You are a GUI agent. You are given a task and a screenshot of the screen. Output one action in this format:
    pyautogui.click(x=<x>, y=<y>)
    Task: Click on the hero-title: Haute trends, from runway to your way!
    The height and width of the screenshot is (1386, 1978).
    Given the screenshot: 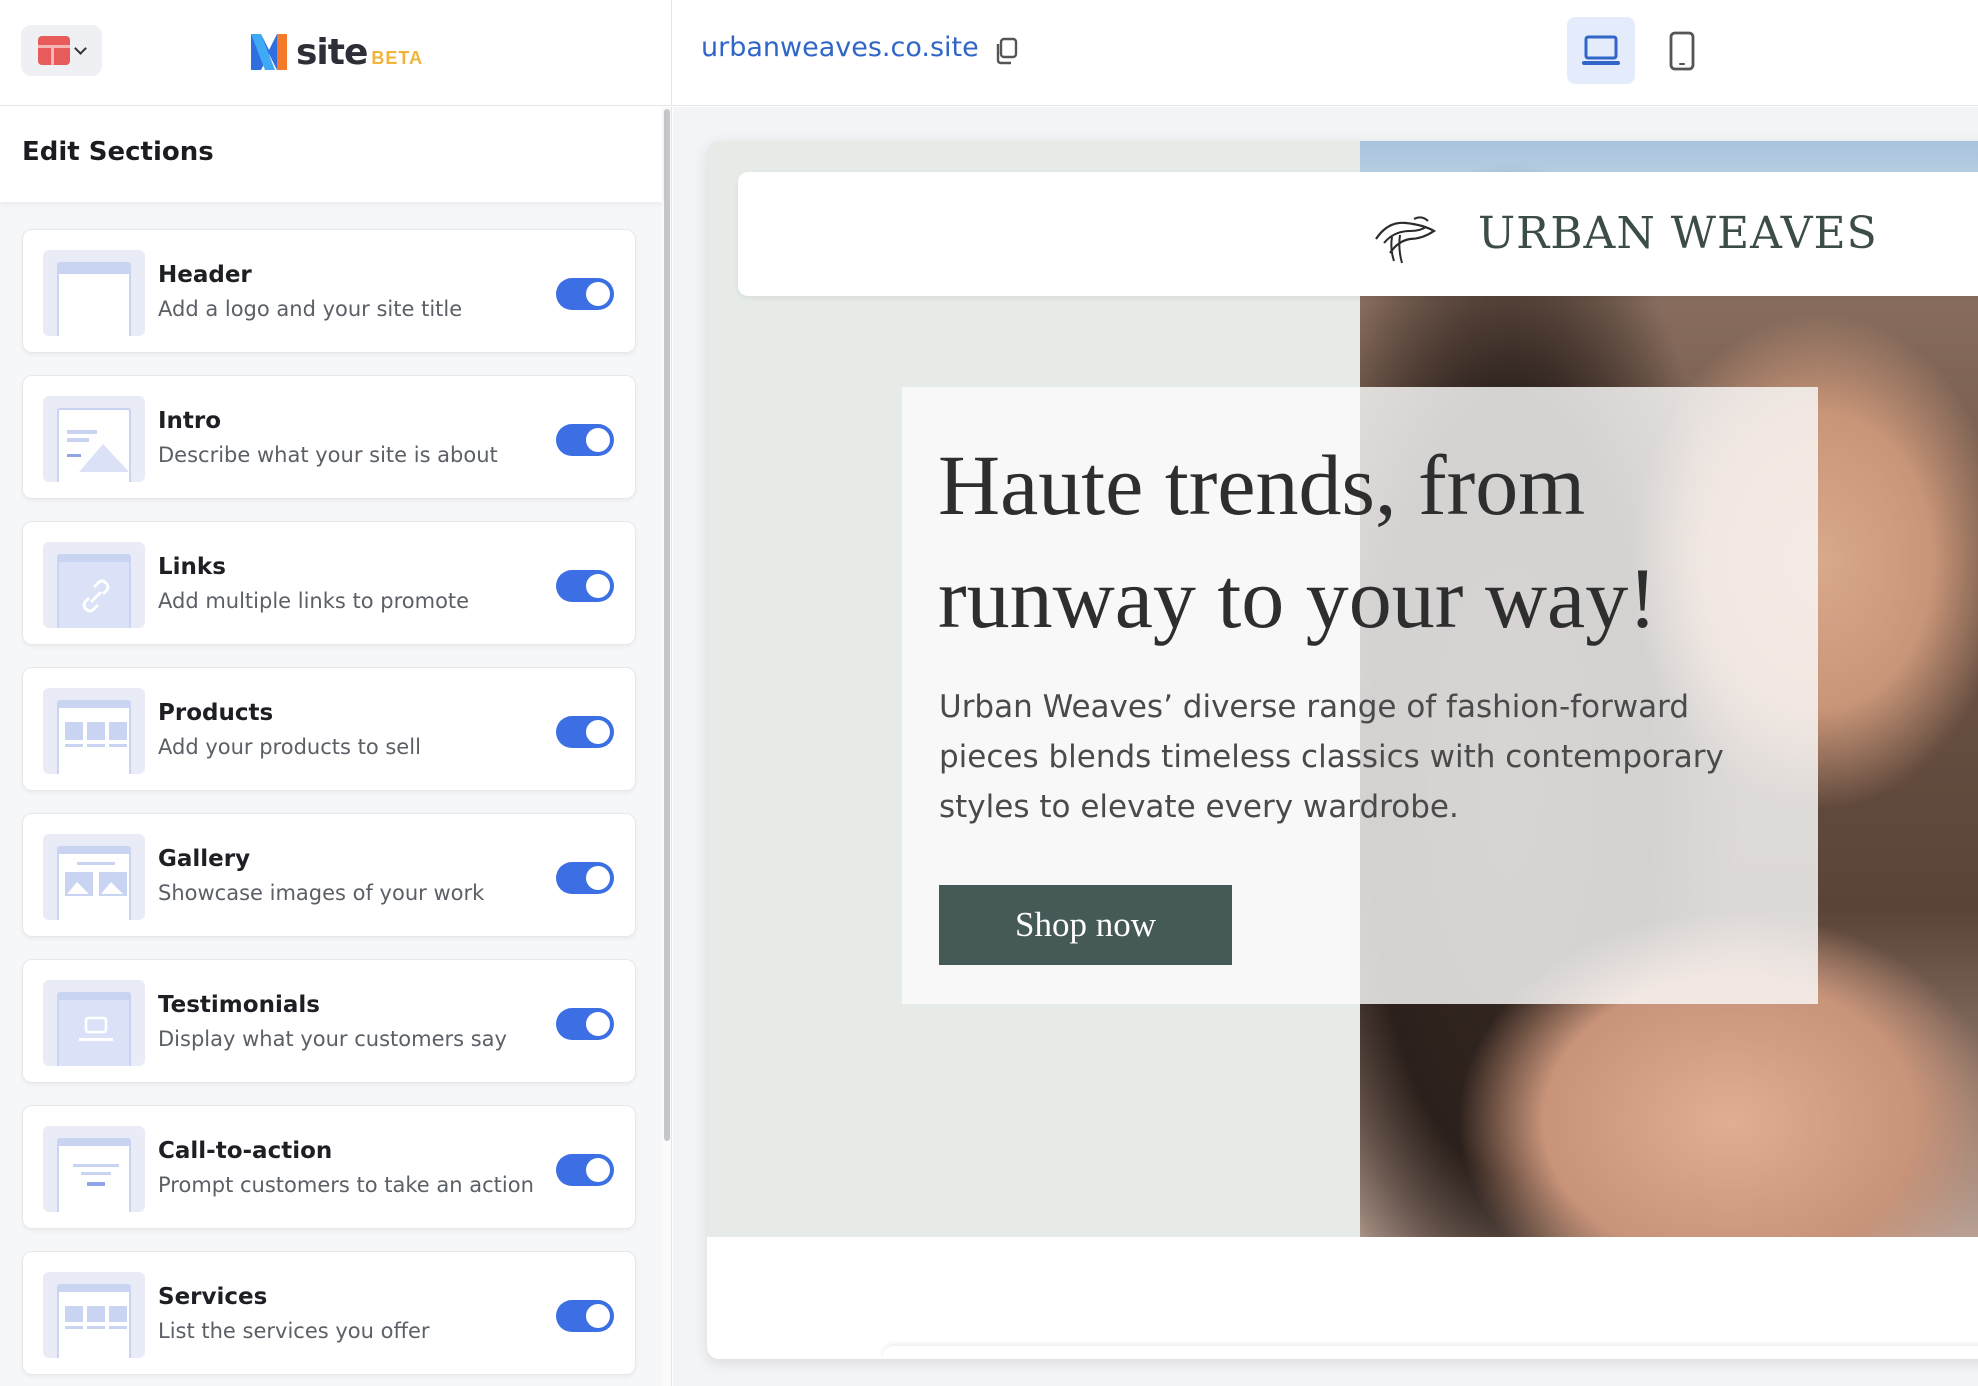 What is the action you would take?
    pyautogui.click(x=1297, y=541)
    